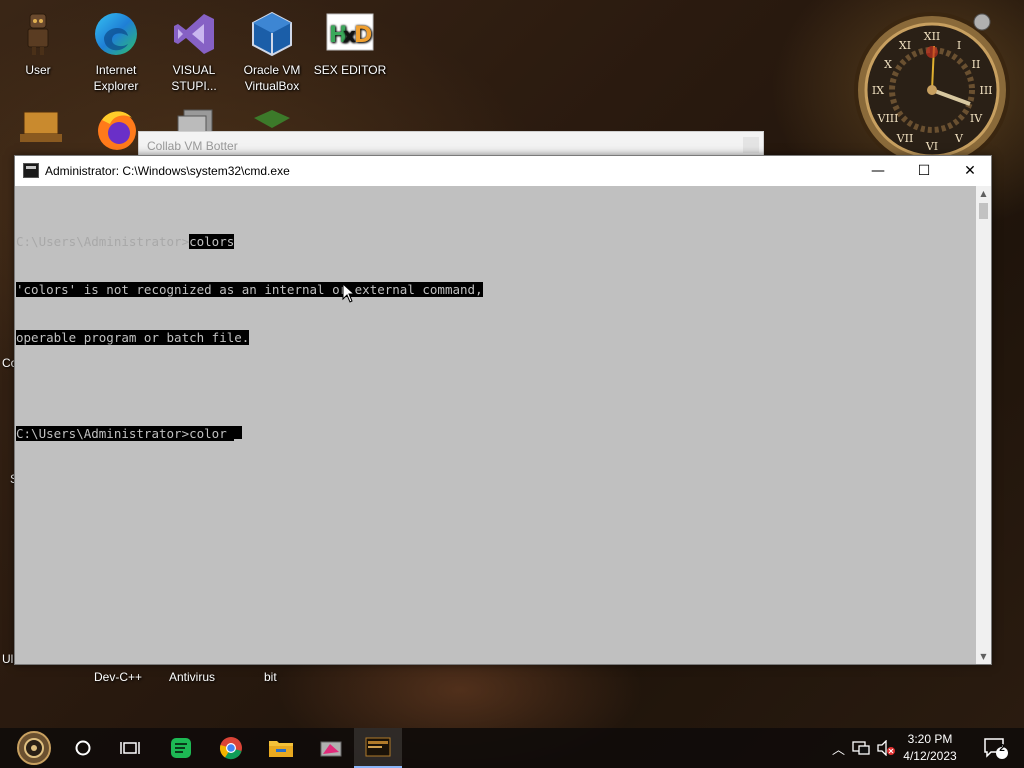 This screenshot has width=1024, height=768. What do you see at coordinates (996, 748) in the screenshot?
I see `action-center-button: 2` at bounding box center [996, 748].